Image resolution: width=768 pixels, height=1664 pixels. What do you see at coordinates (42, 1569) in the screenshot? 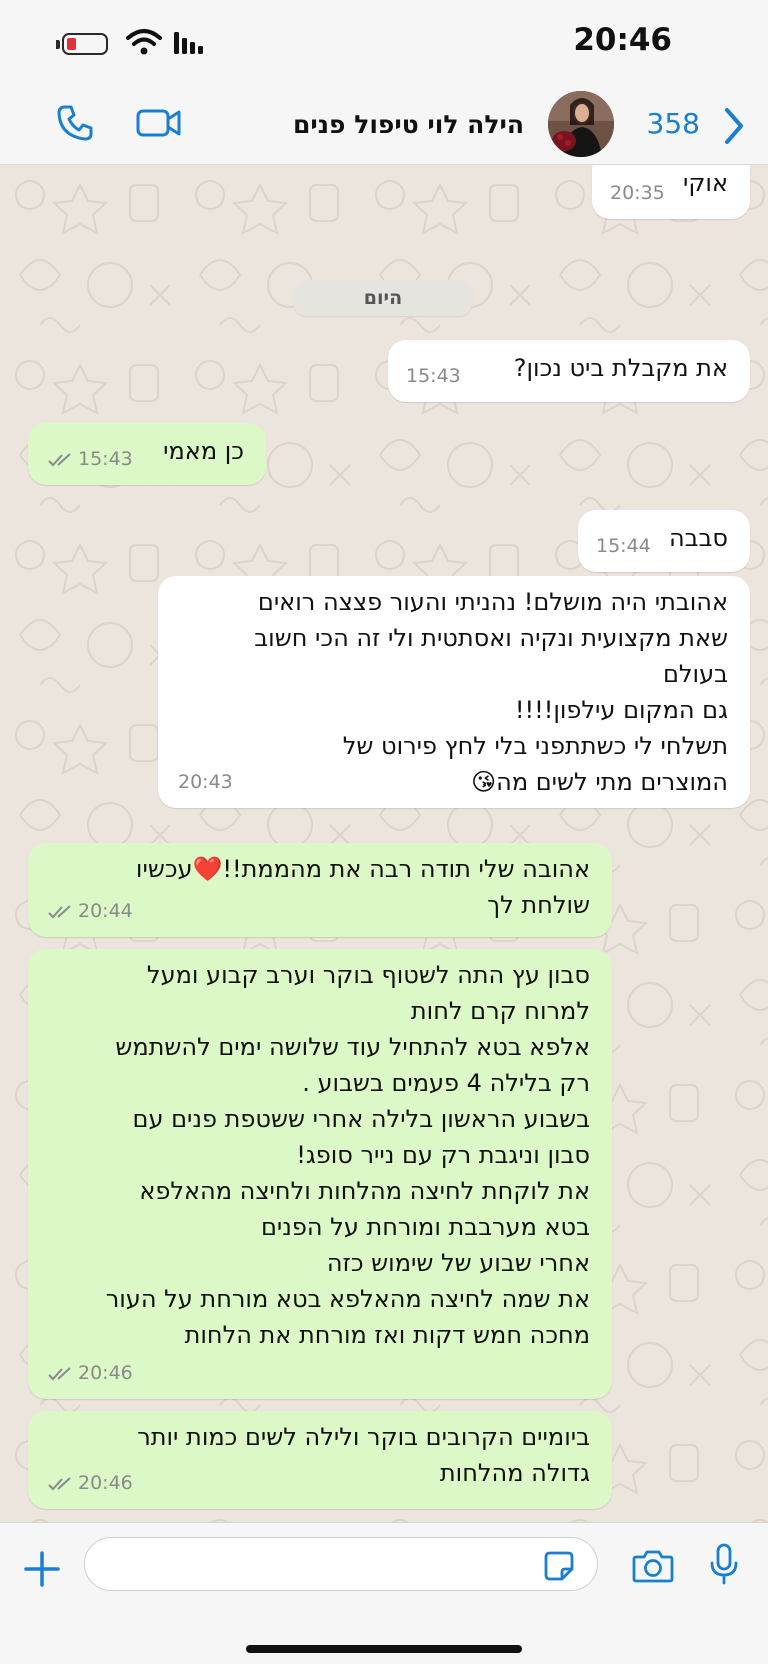
I see `plus-icon` at bounding box center [42, 1569].